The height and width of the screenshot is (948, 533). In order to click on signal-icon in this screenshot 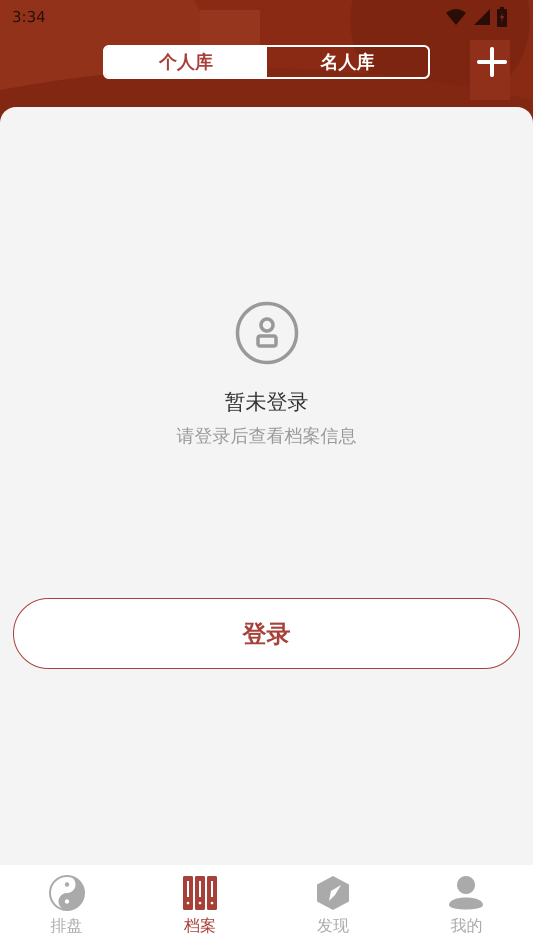, I will do `click(482, 17)`.